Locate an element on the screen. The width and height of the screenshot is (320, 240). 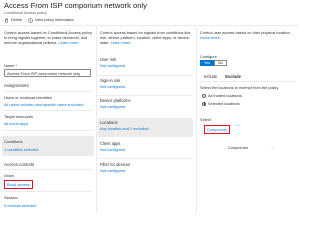
grant-label: Grant is located at coordinates (9, 175).